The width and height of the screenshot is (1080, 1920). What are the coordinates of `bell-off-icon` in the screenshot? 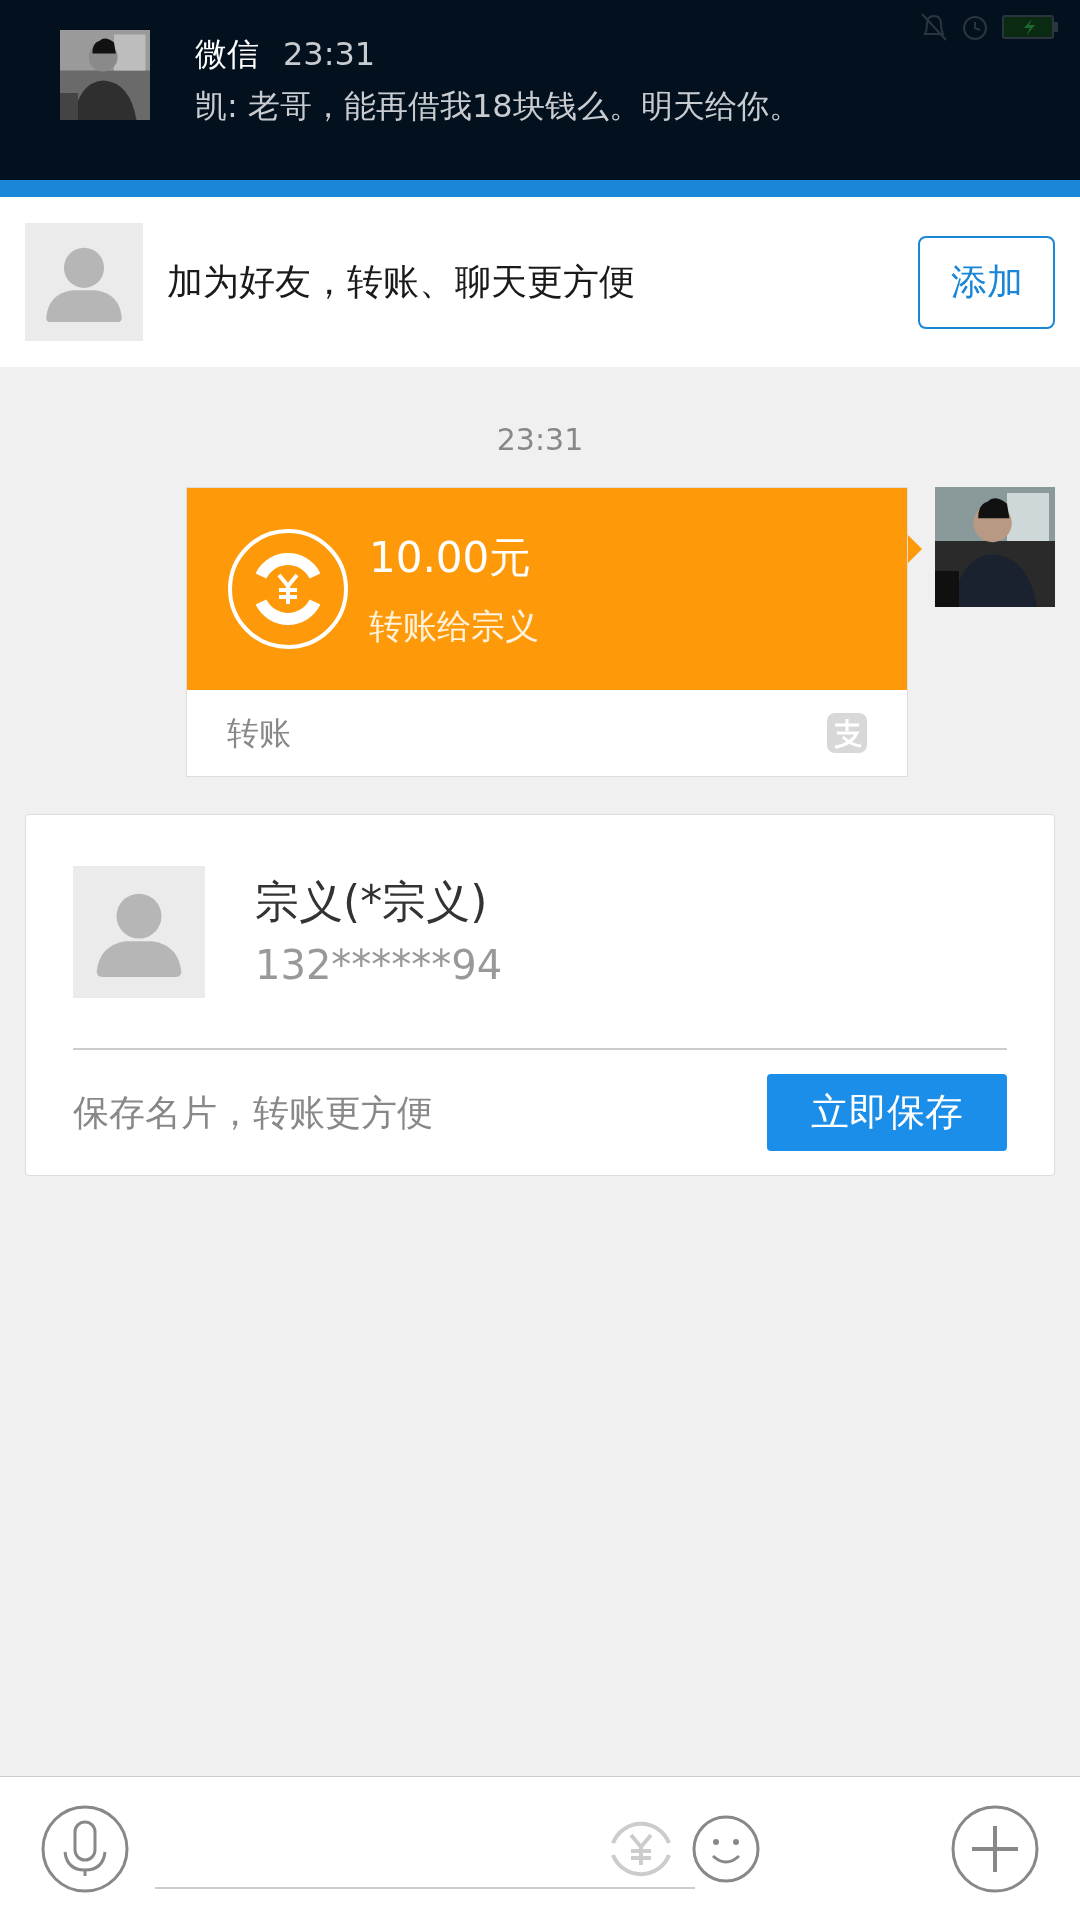 It's located at (934, 27).